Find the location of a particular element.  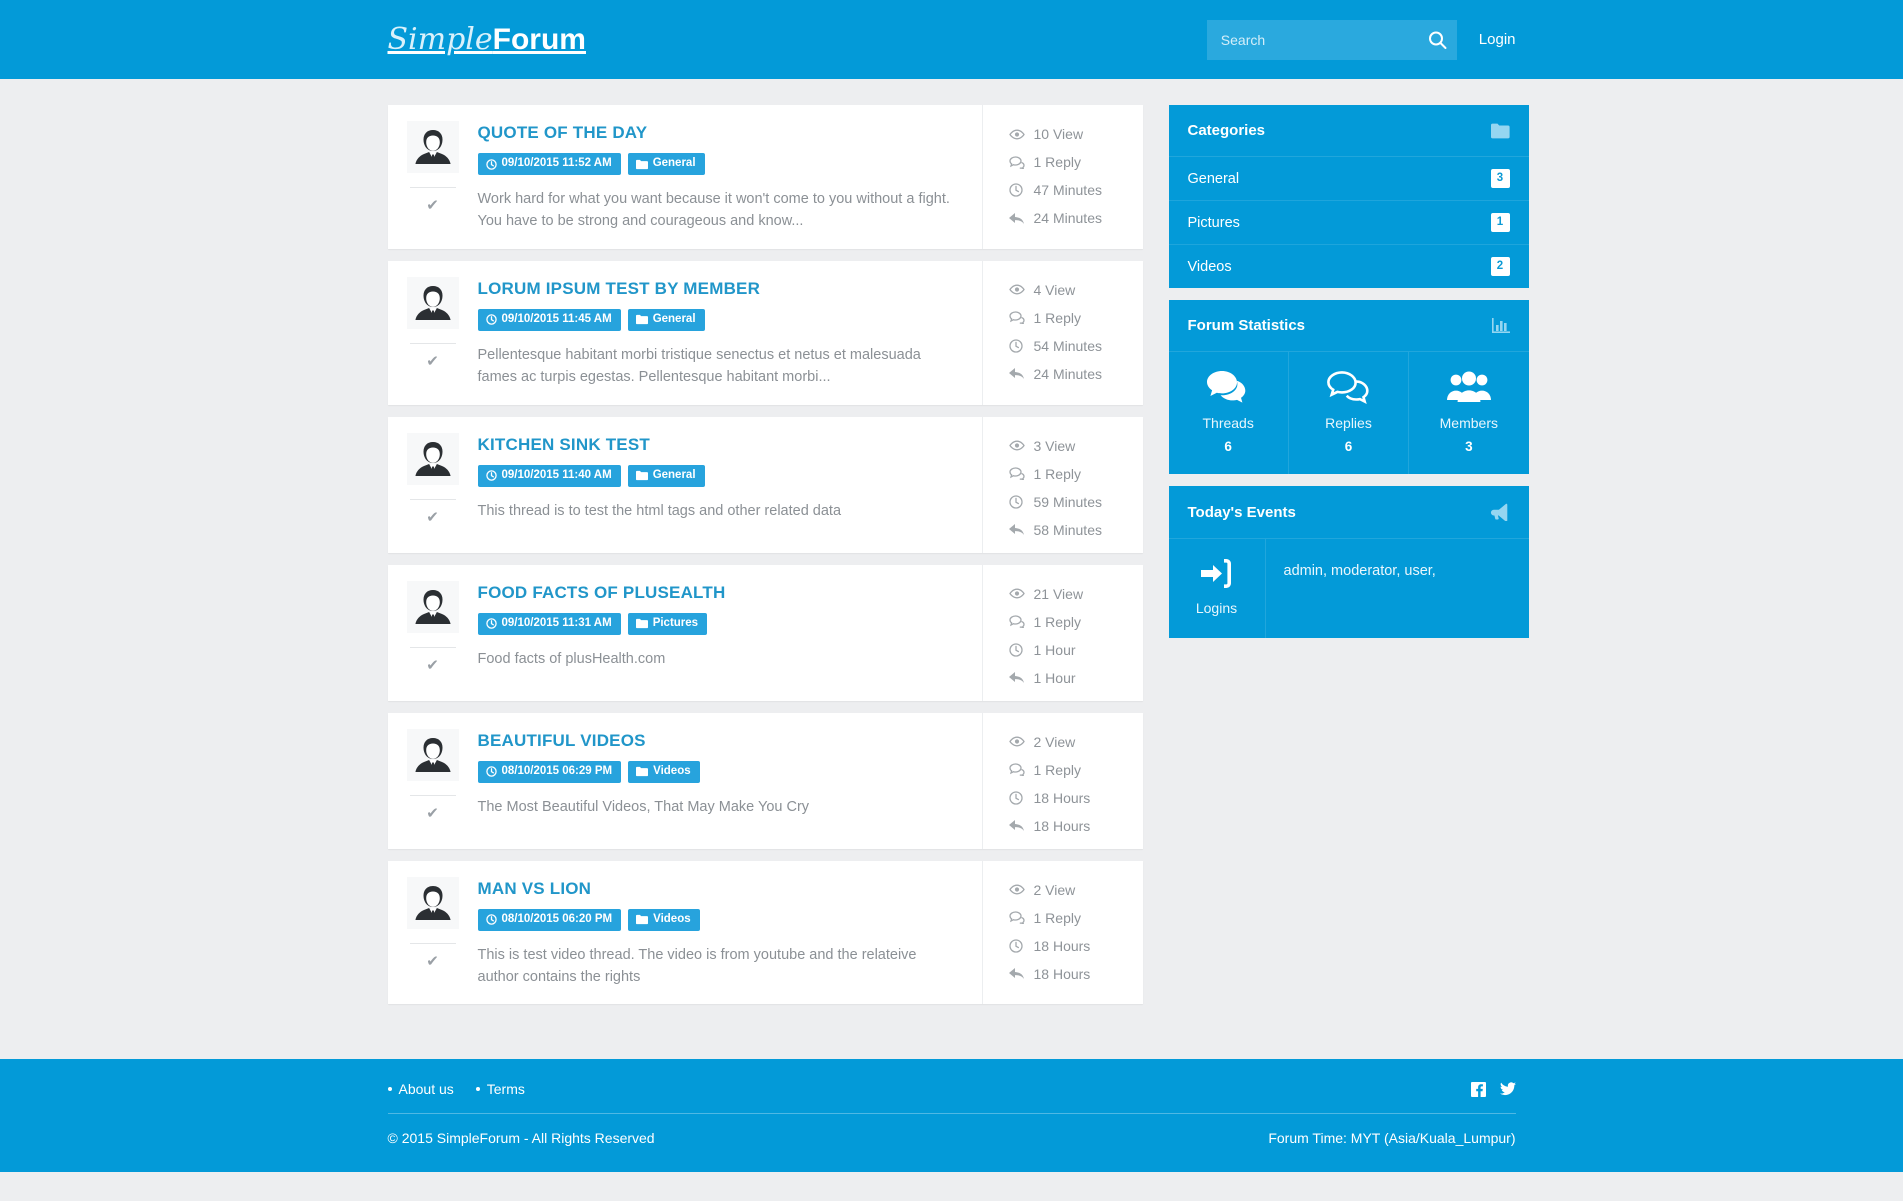

forum-statistics-header: Forum Statistics is located at coordinates (1348, 326).